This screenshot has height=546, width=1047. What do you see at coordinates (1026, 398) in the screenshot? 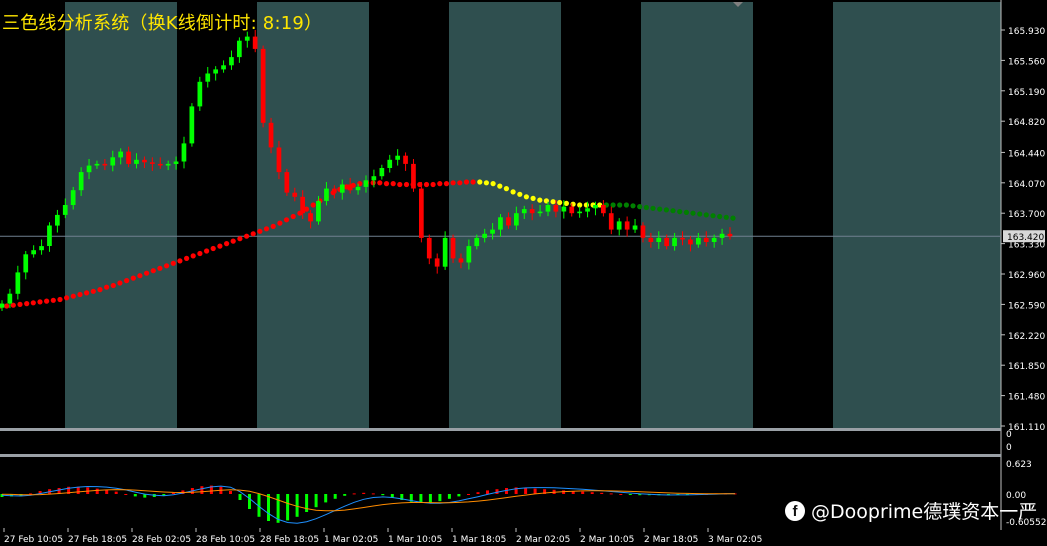
I see `price-axis-label: 161.480` at bounding box center [1026, 398].